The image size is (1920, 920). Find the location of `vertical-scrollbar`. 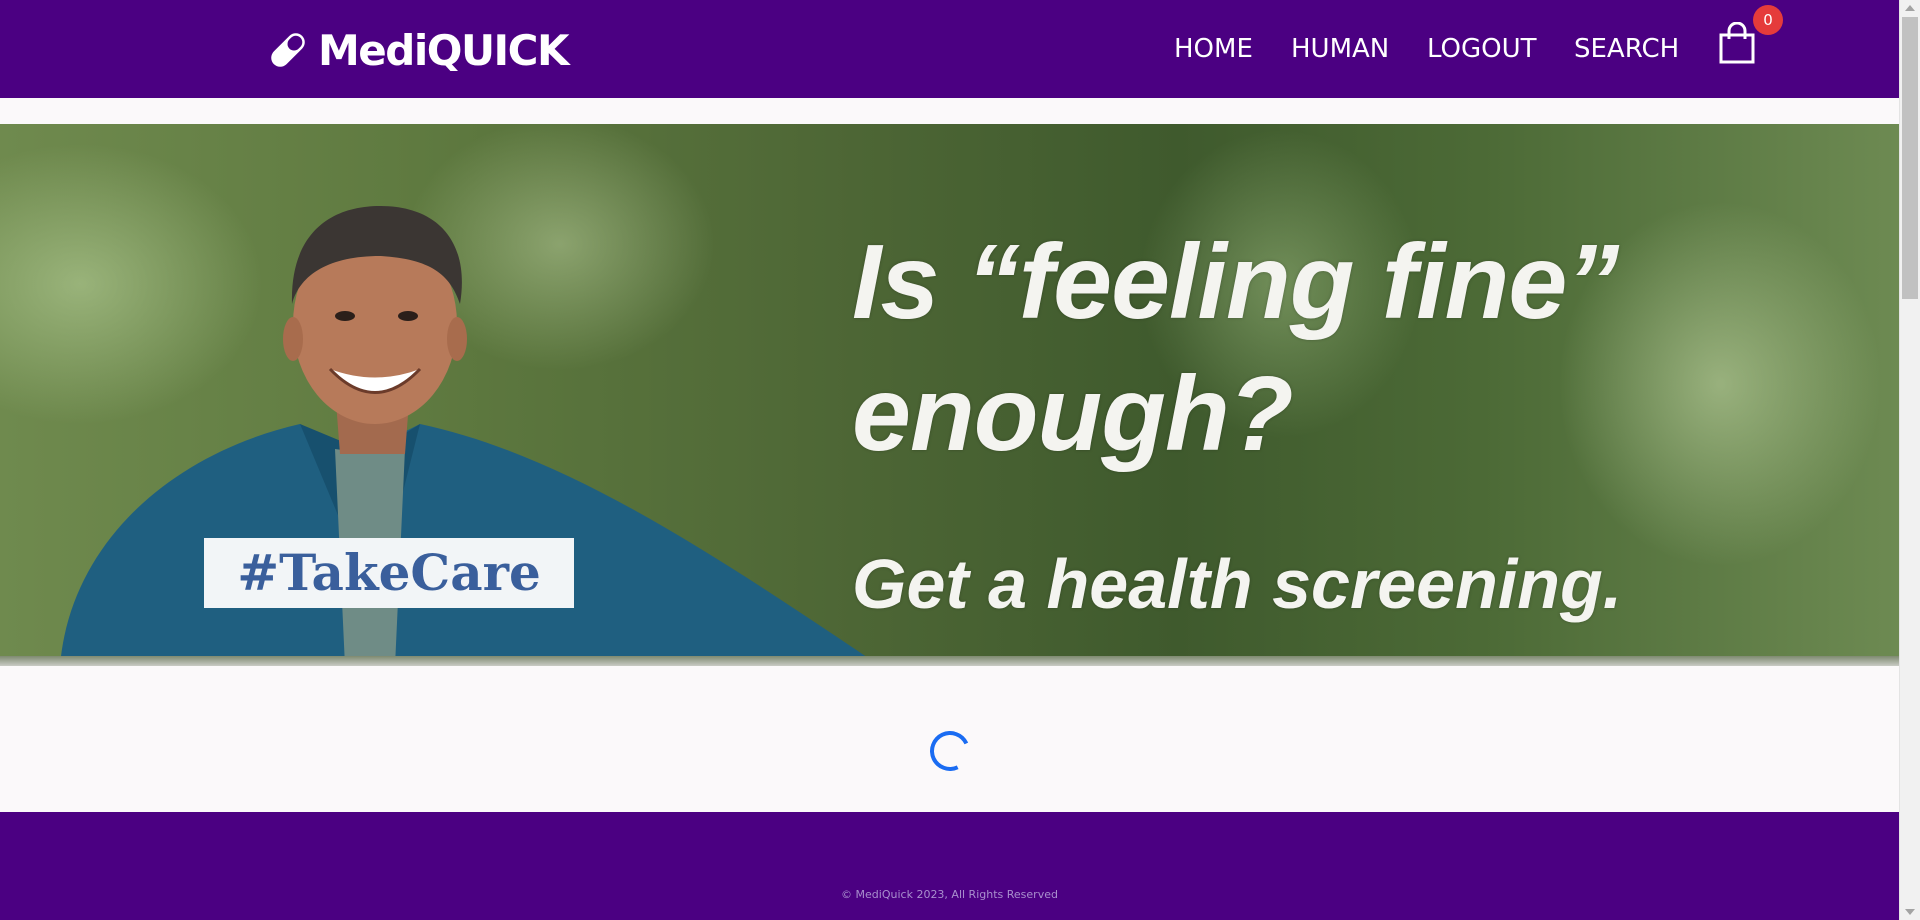

vertical-scrollbar is located at coordinates (1909, 460).